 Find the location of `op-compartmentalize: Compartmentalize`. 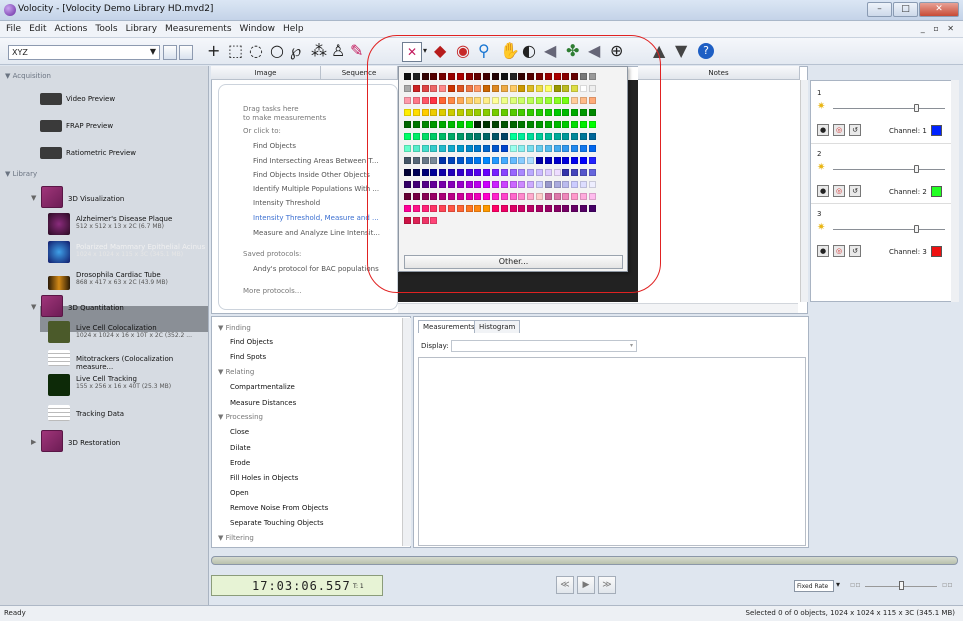

op-compartmentalize: Compartmentalize is located at coordinates (262, 387).